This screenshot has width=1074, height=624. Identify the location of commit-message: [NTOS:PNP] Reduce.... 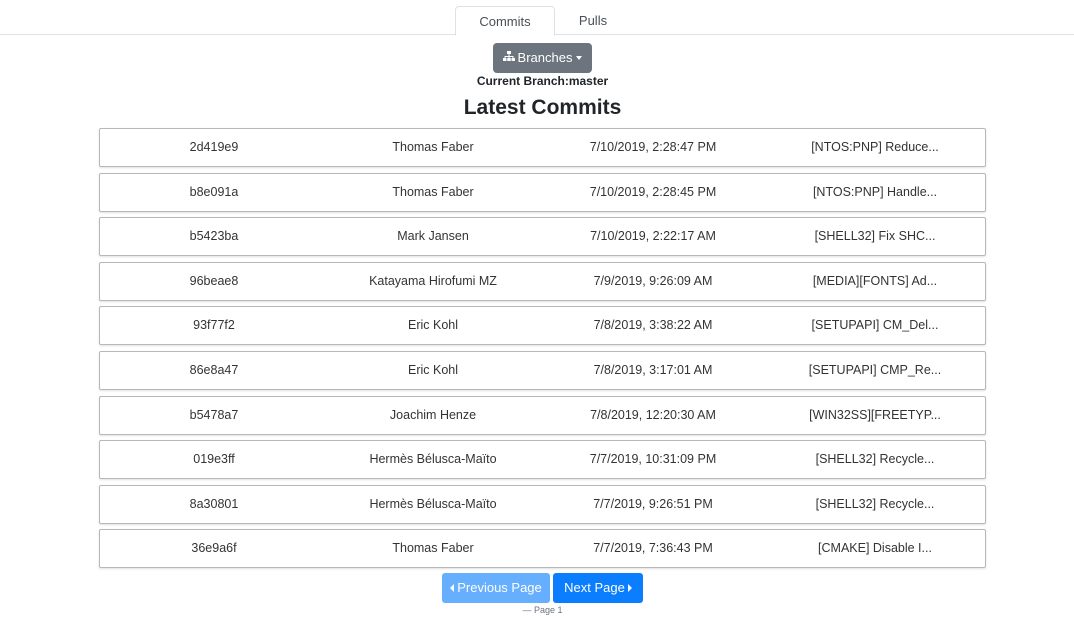
(875, 147).